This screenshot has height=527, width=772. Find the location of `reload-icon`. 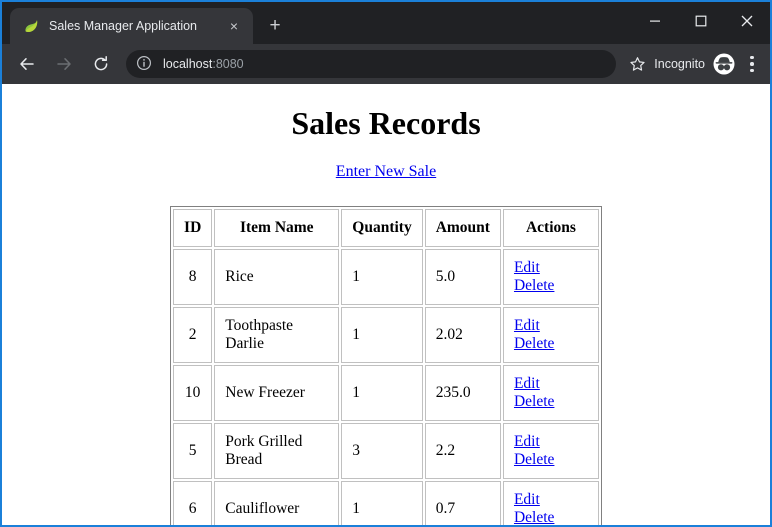

reload-icon is located at coordinates (101, 64).